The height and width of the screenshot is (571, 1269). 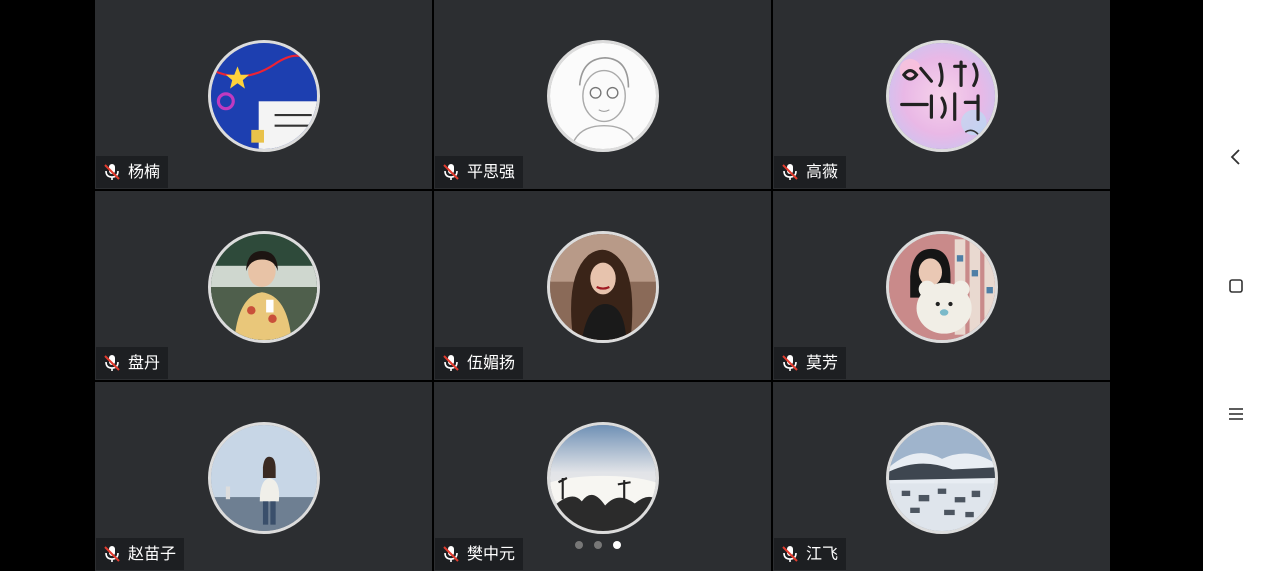 I want to click on participant-name: 赵苗子, so click(x=152, y=553).